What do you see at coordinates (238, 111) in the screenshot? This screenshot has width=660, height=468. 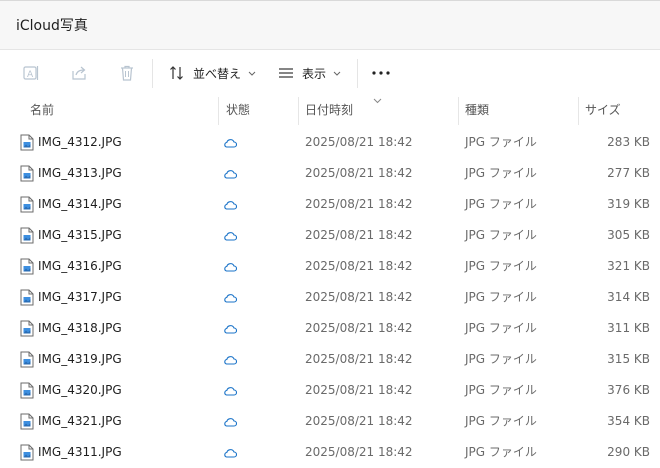 I see `column-header-status: 状態` at bounding box center [238, 111].